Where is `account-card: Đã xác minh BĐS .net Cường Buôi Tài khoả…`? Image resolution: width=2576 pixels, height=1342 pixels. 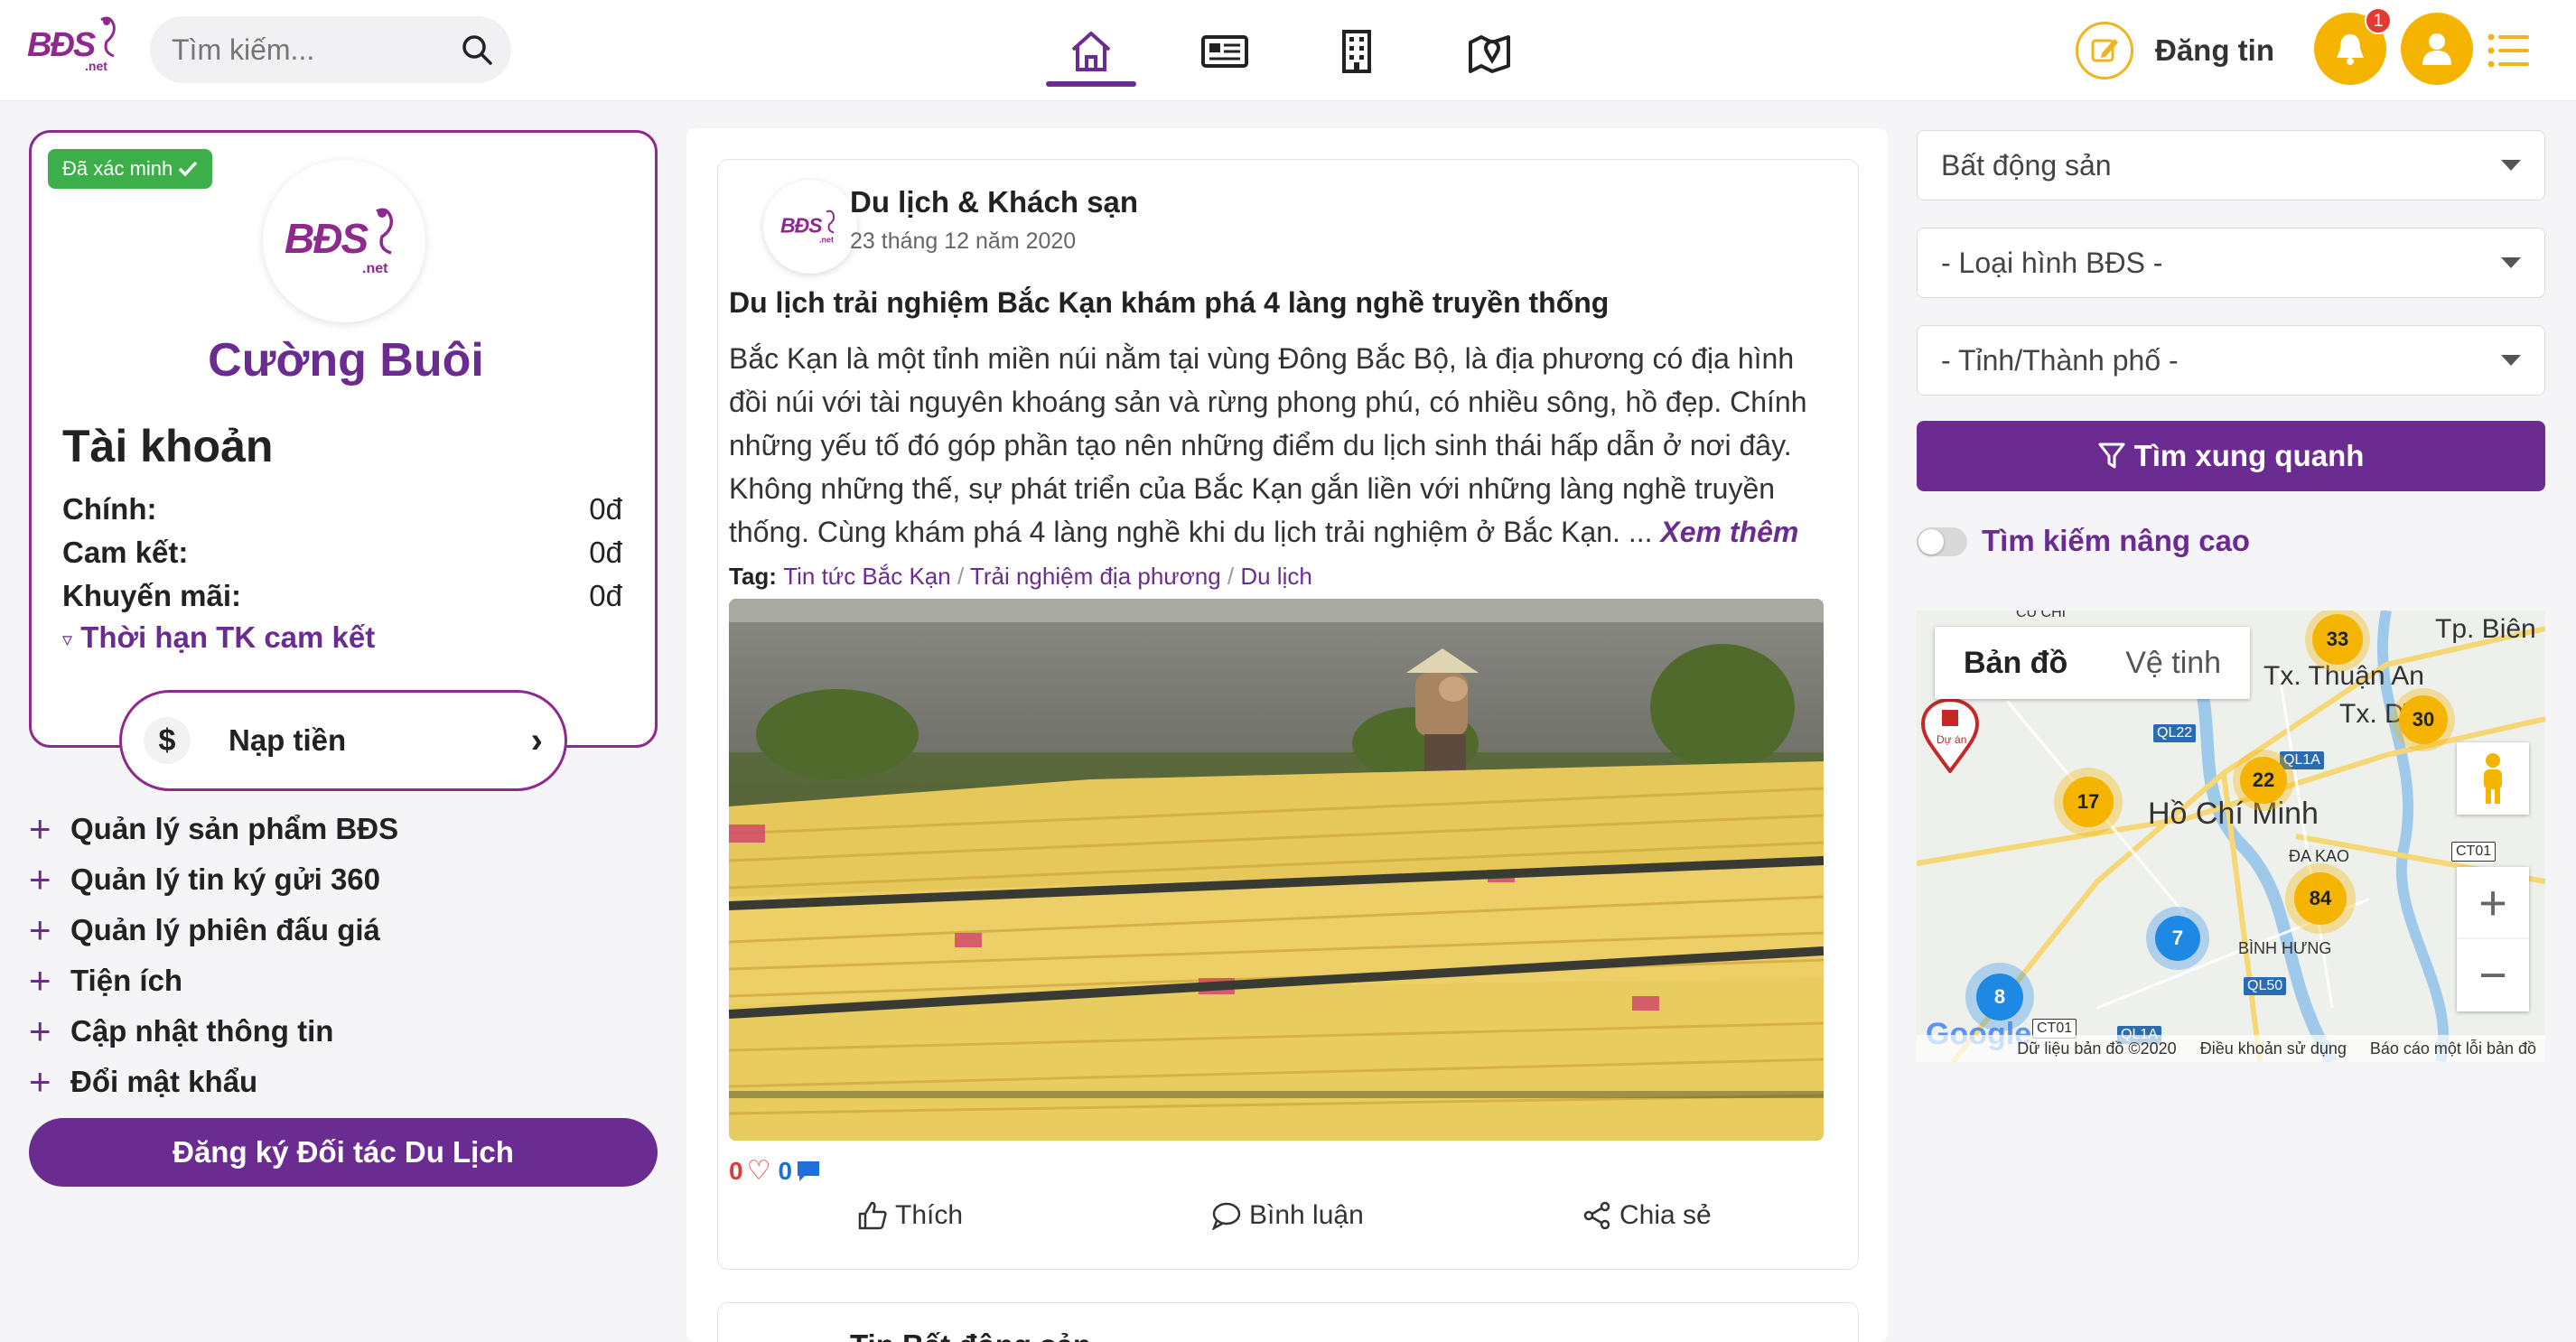
account-card: Đã xác minh BĐS .net Cường Buôi Tài khoả… is located at coordinates (343, 439).